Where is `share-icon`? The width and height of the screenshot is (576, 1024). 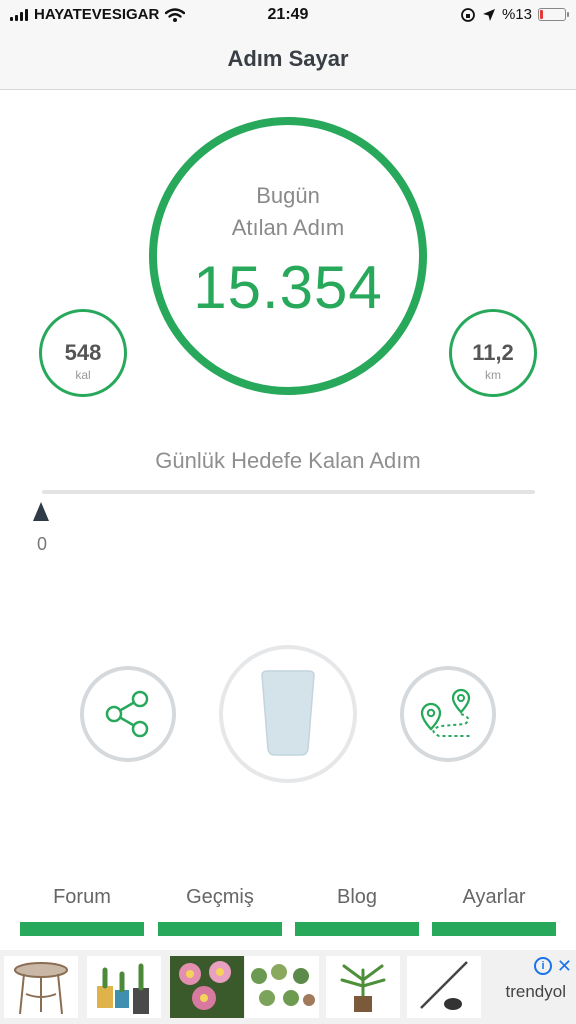 share-icon is located at coordinates (127, 714).